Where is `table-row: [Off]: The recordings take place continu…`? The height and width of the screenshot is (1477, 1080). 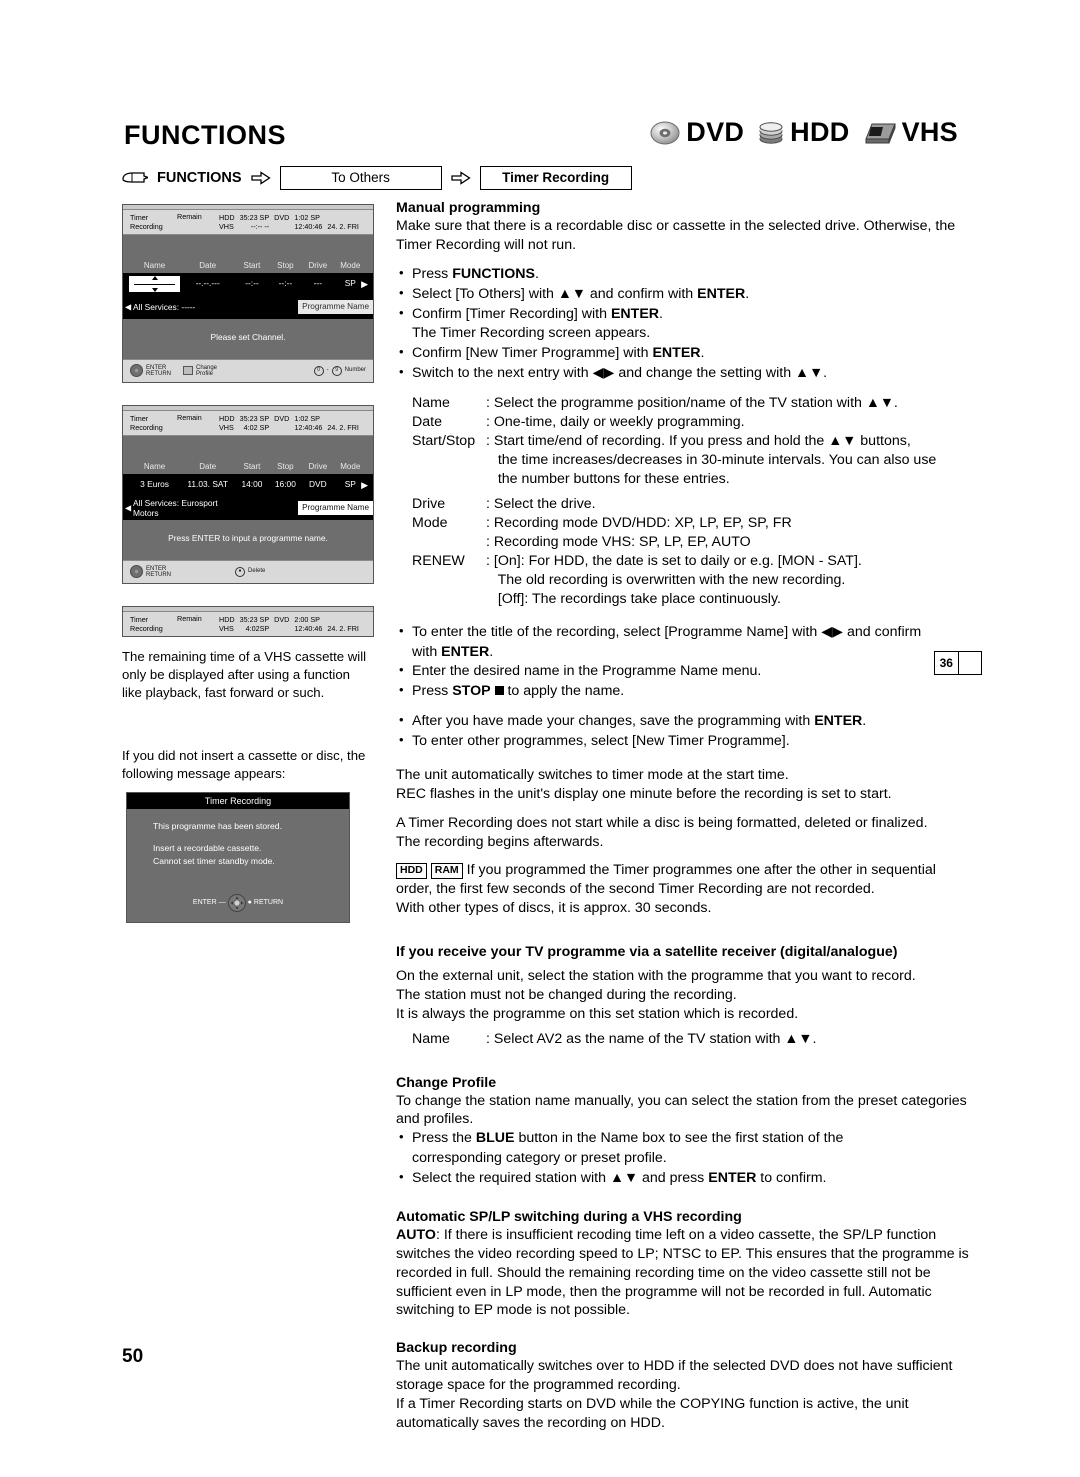
table-row: [Off]: The recordings take place continu… is located at coordinates (666, 599).